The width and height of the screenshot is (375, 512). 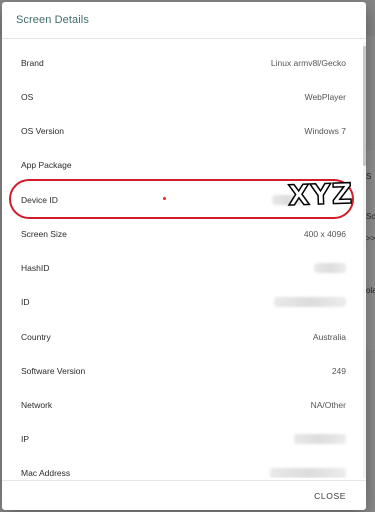 What do you see at coordinates (364, 106) in the screenshot?
I see `scrollbar-thumb` at bounding box center [364, 106].